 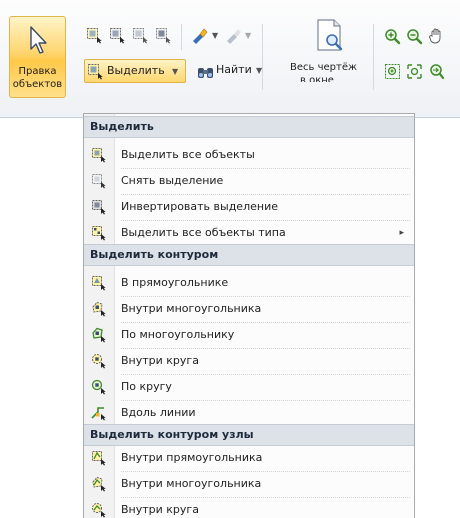 I want to click on menu-item-along-circle: По кругу, so click(x=249, y=387).